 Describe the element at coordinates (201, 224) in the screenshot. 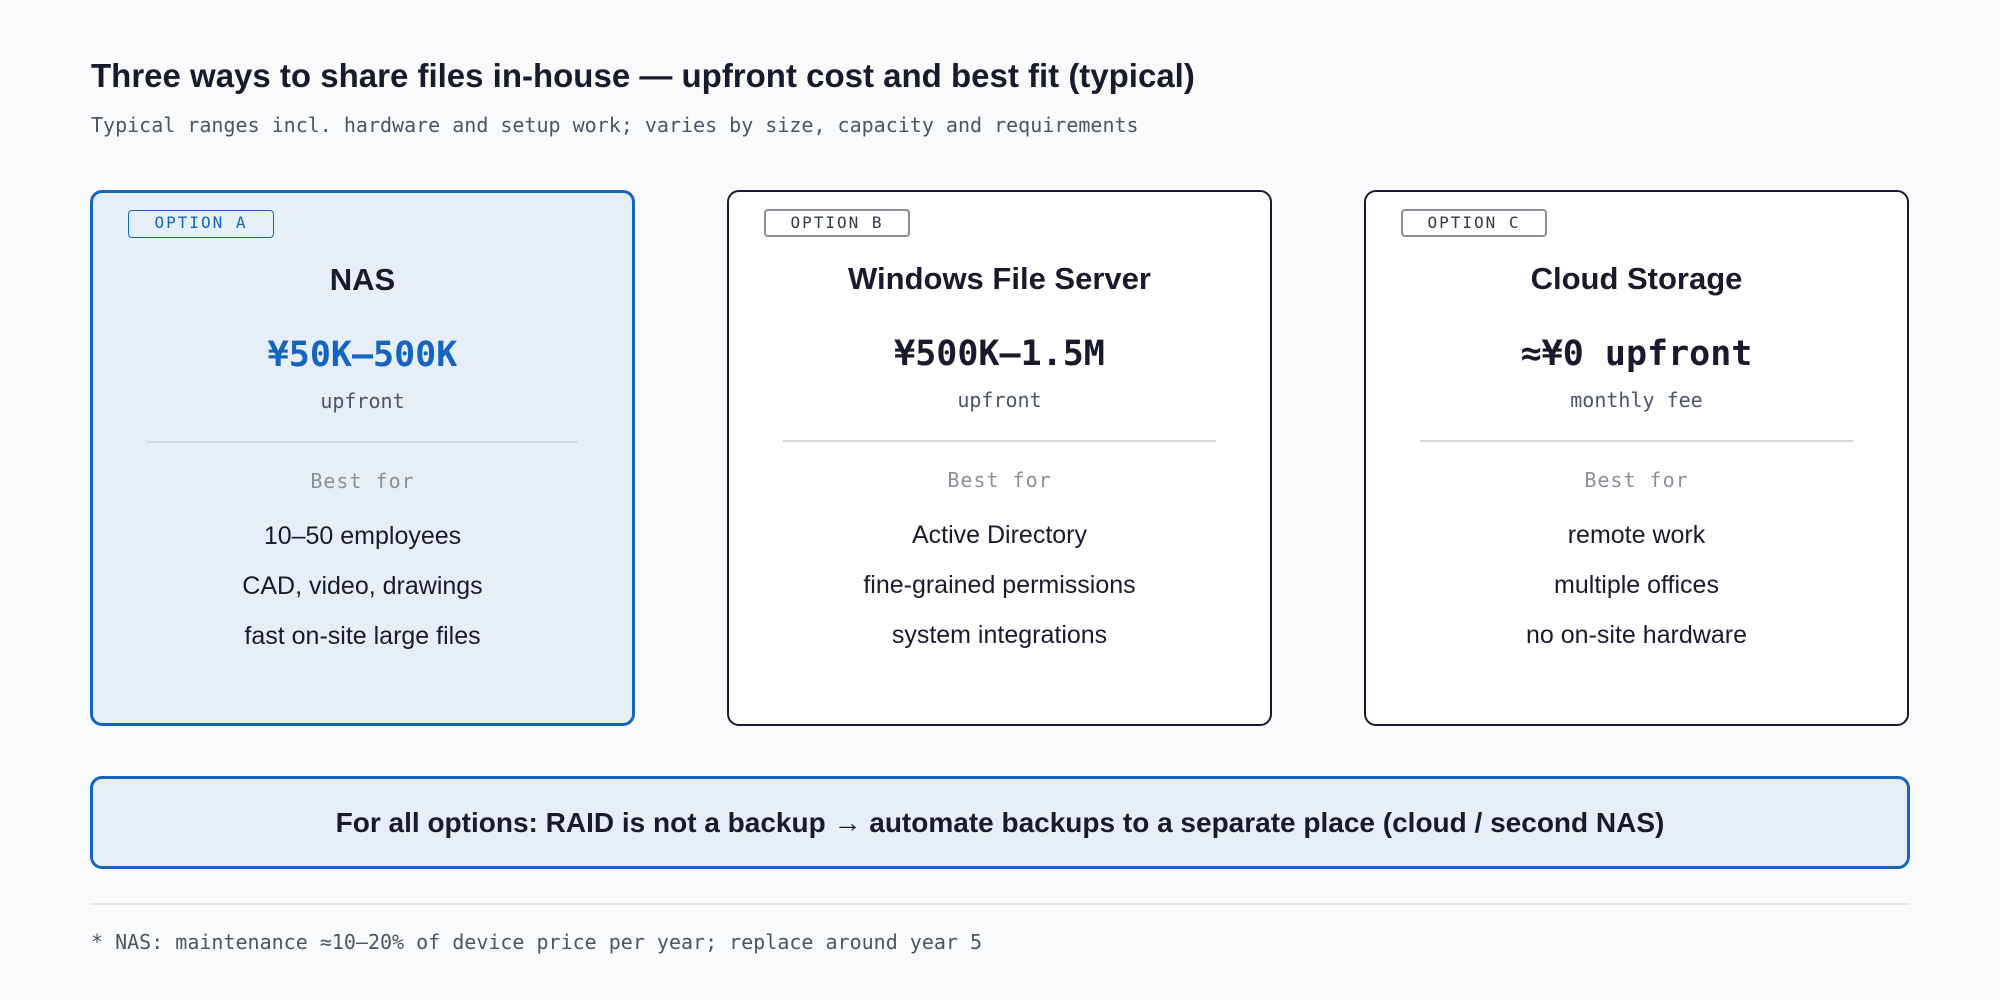

I see `option-tag: OPTION A` at that location.